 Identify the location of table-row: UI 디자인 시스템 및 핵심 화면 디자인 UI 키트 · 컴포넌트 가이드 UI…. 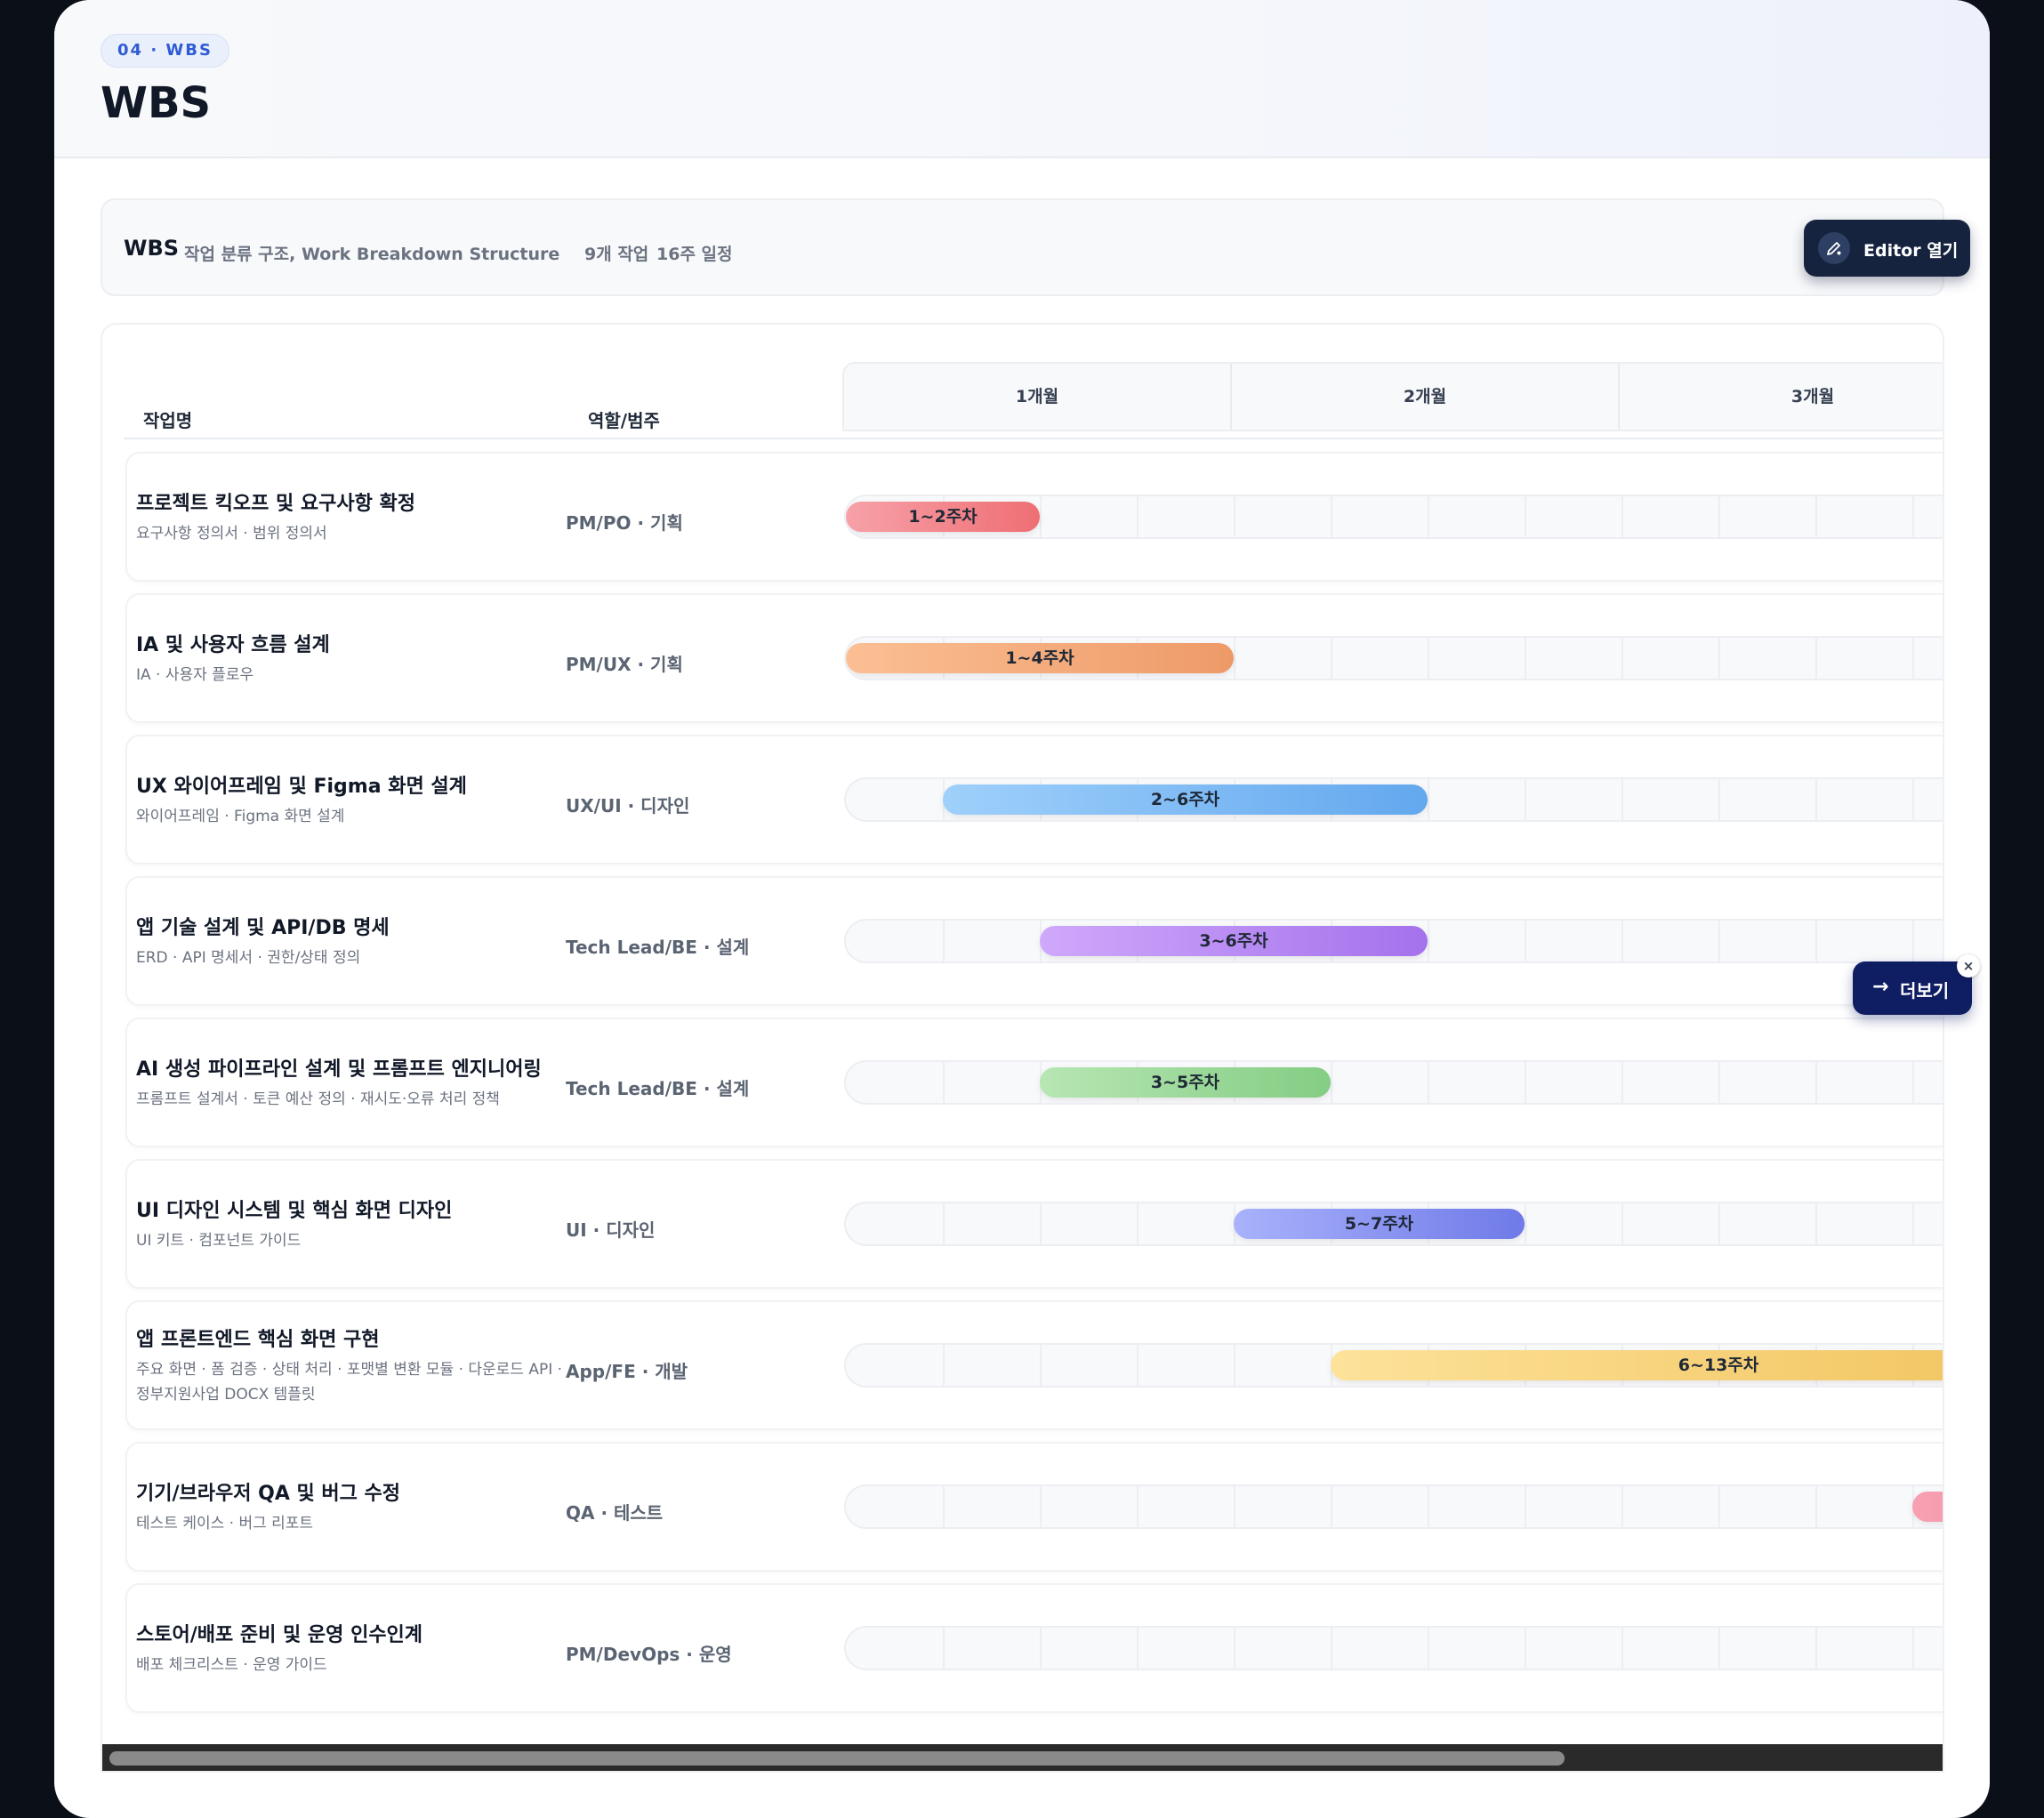
(1034, 1224).